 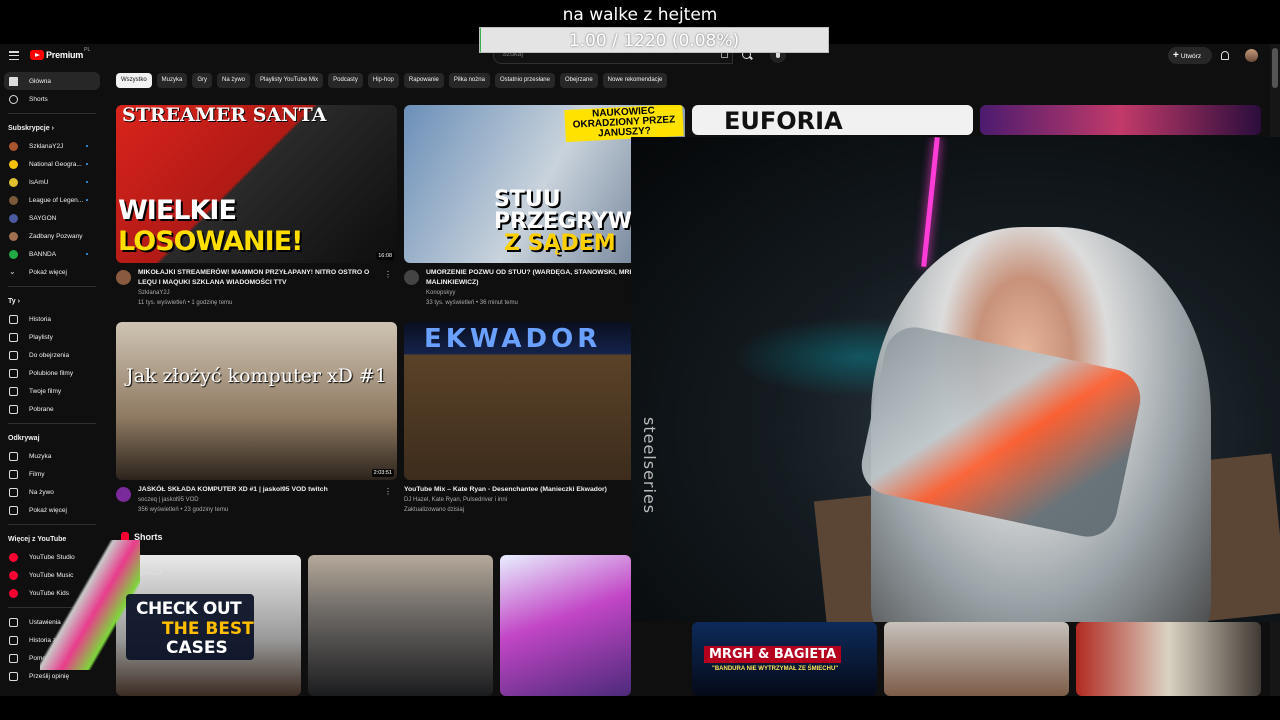 What do you see at coordinates (267, 293) in the screenshot?
I see `channel-name: SzklanaY2J` at bounding box center [267, 293].